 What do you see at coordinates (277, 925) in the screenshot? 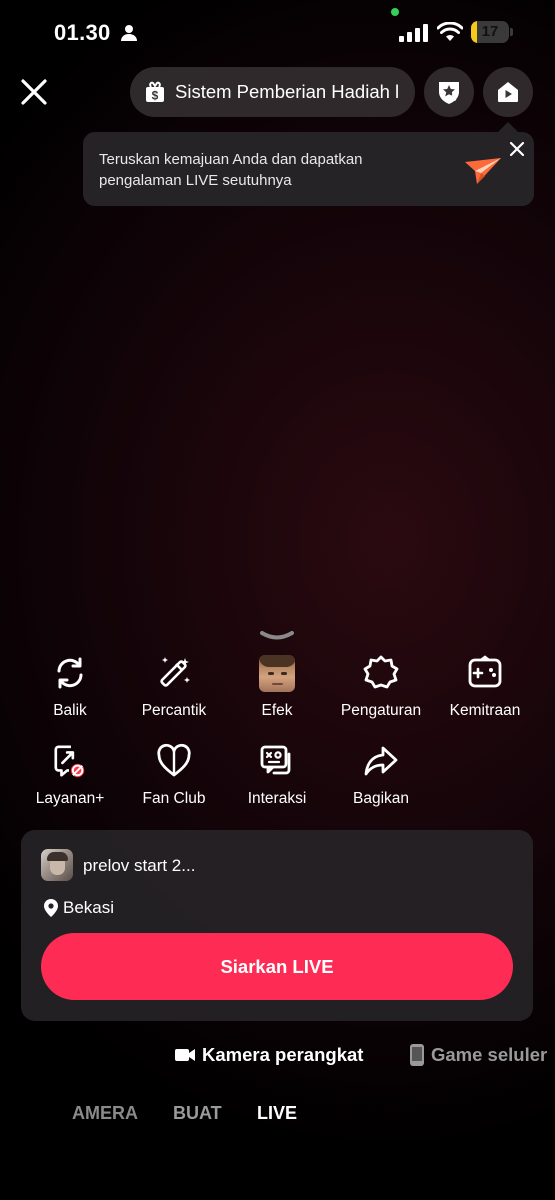
I see `stream-setup-panel: prelov start 2... Bekasi Siarkan LIVE` at bounding box center [277, 925].